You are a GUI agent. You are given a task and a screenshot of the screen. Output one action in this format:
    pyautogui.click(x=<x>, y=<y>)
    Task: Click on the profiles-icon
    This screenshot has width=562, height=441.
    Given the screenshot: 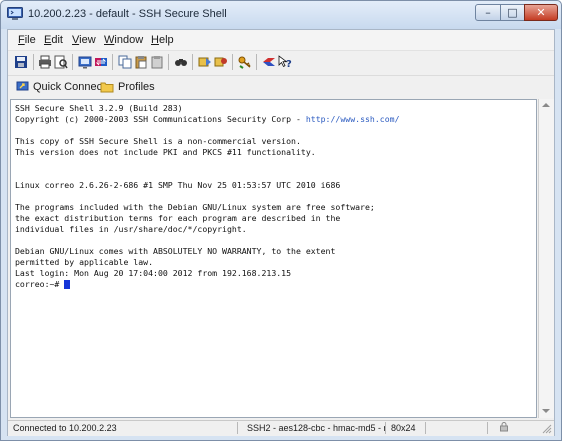 What is the action you would take?
    pyautogui.click(x=221, y=62)
    